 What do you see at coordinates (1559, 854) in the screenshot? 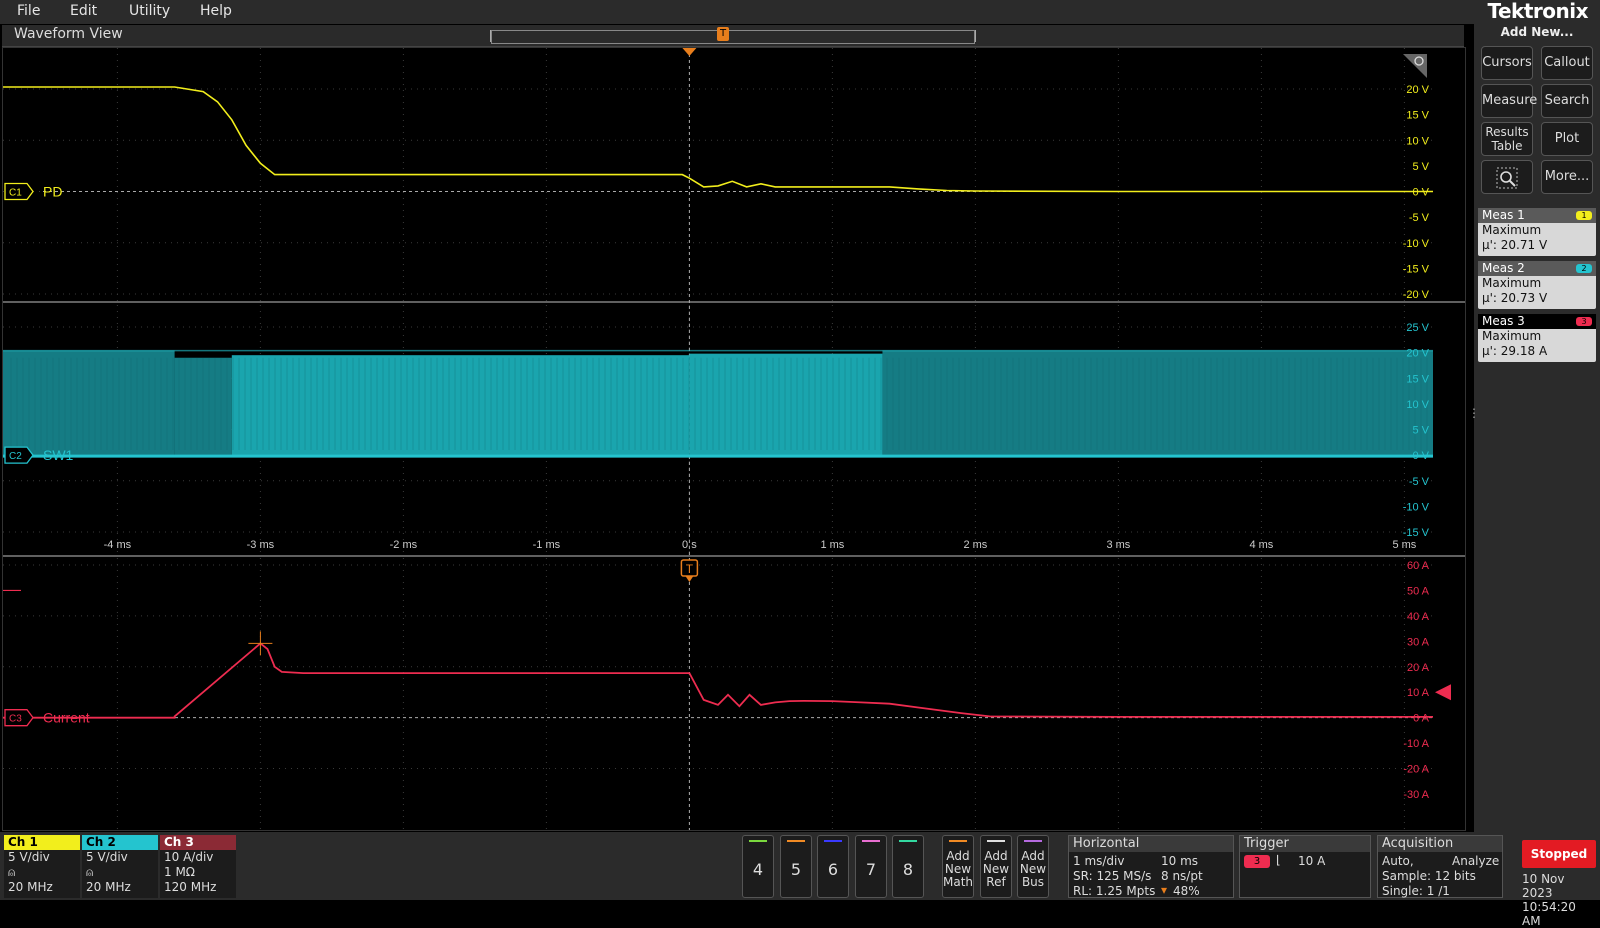
I see `run-status-button: Stopped` at bounding box center [1559, 854].